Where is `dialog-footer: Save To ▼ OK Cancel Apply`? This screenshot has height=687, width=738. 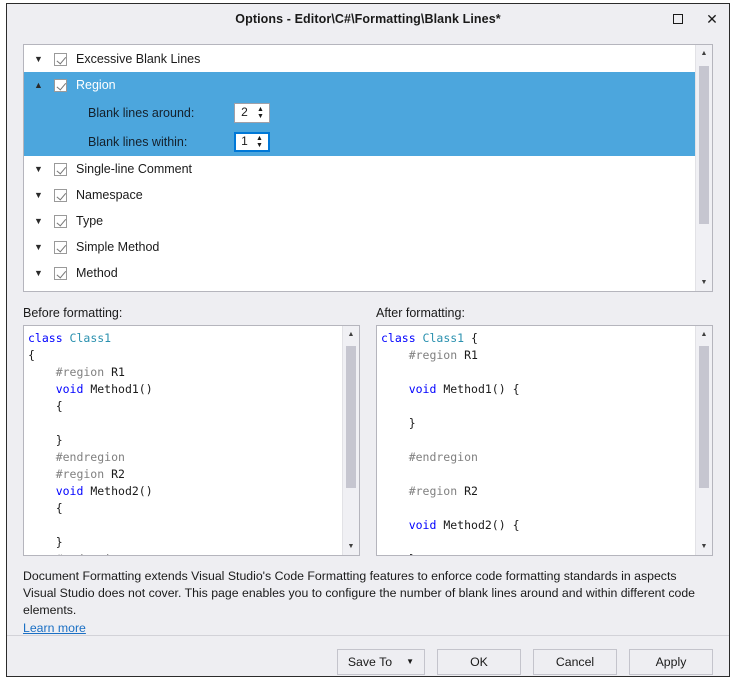
dialog-footer: Save To ▼ OK Cancel Apply is located at coordinates (368, 661).